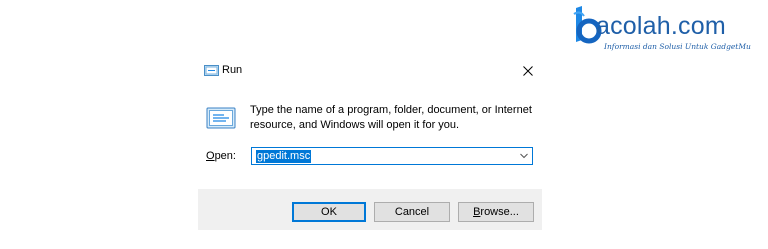 The width and height of the screenshot is (768, 249). What do you see at coordinates (210, 156) in the screenshot?
I see `open-label-mnemonic: O` at bounding box center [210, 156].